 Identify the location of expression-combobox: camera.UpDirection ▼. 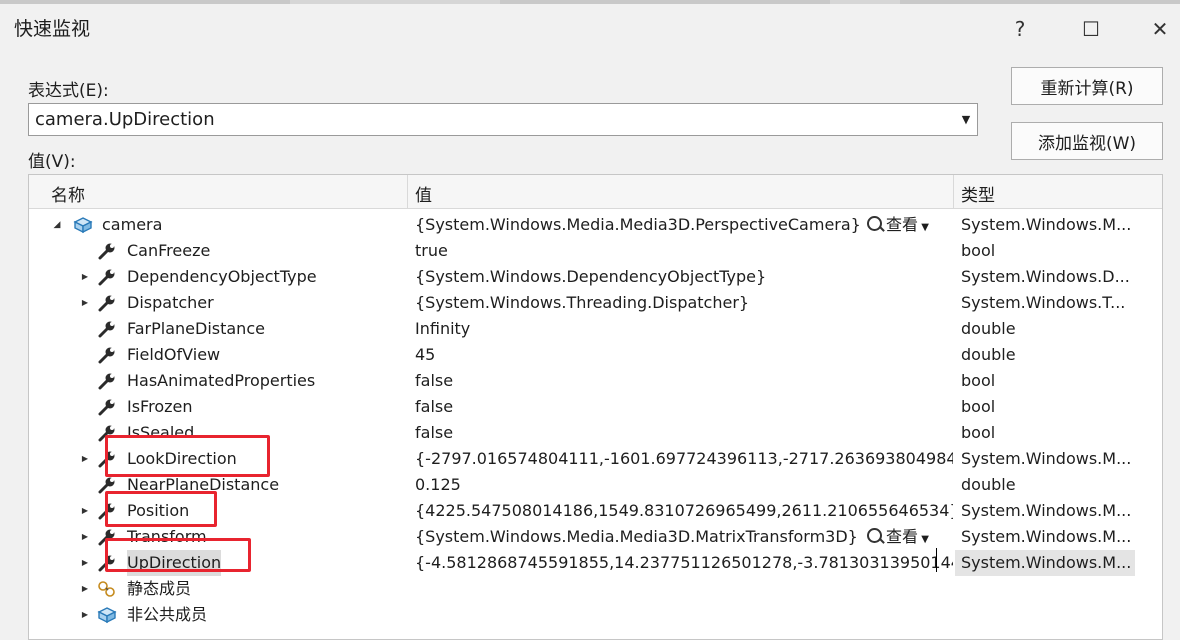
(503, 119).